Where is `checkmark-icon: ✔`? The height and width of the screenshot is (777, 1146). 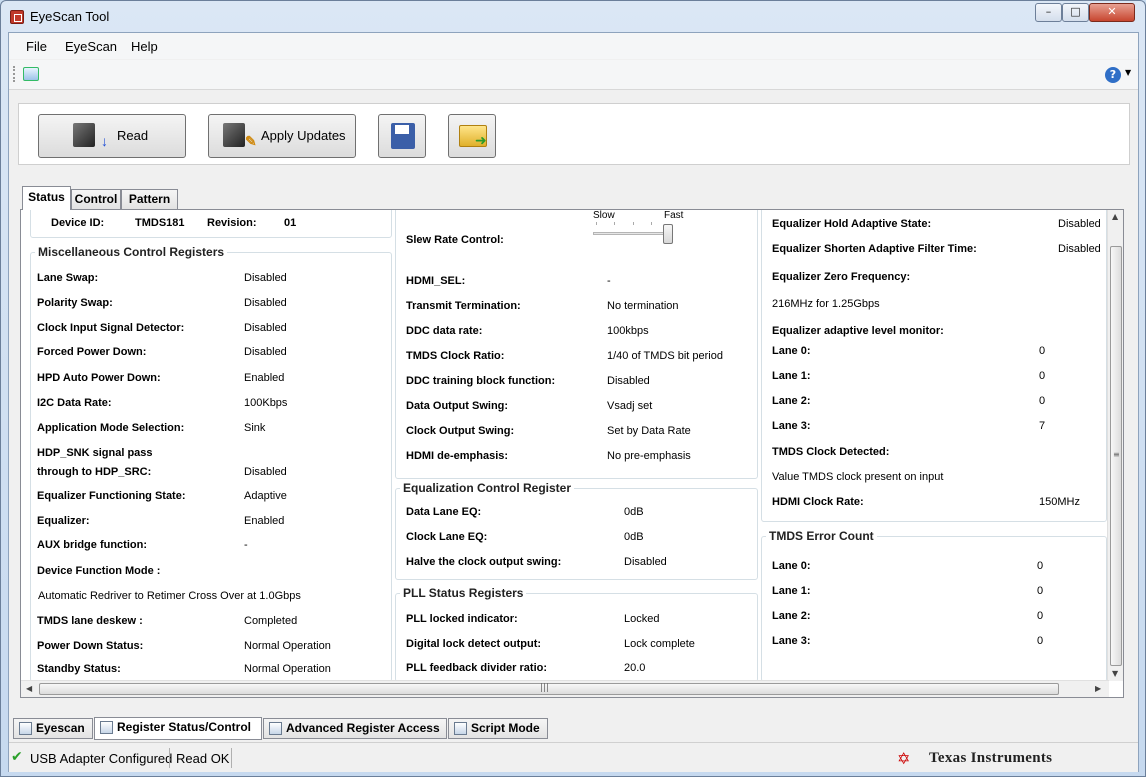
checkmark-icon: ✔ is located at coordinates (17, 757).